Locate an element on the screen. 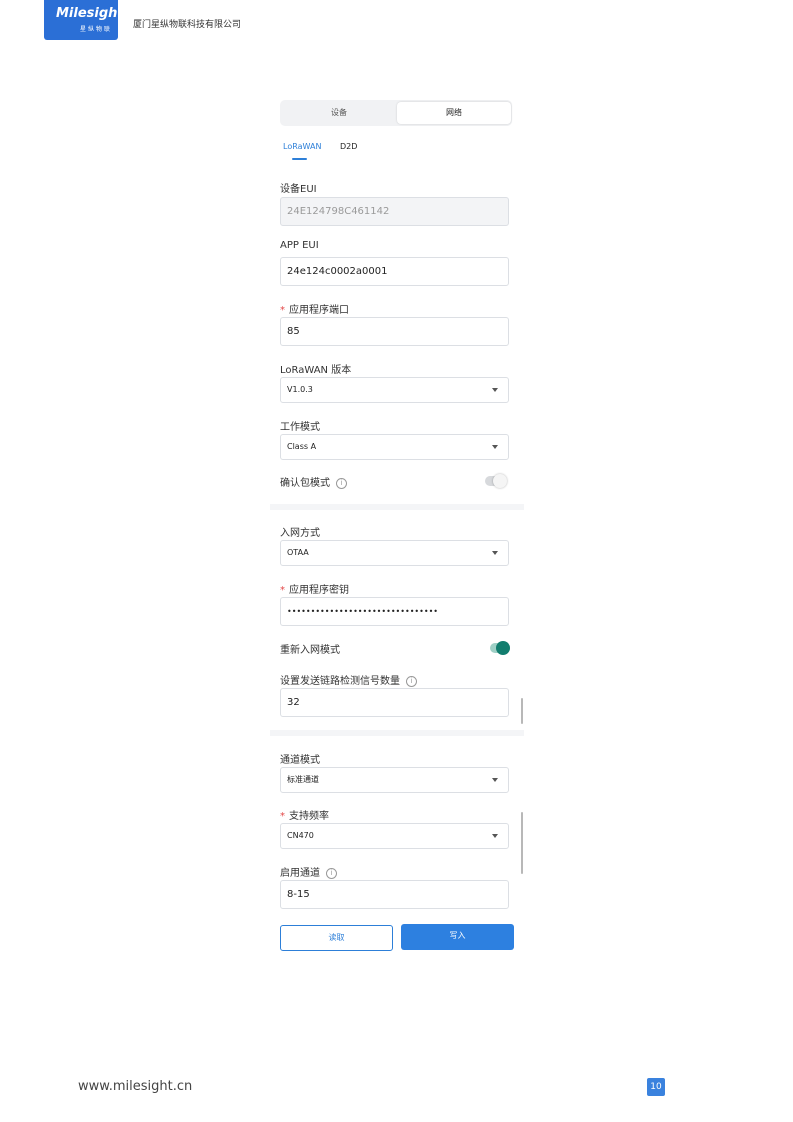  device-eui-input: 24E124798C461142 is located at coordinates (394, 211).